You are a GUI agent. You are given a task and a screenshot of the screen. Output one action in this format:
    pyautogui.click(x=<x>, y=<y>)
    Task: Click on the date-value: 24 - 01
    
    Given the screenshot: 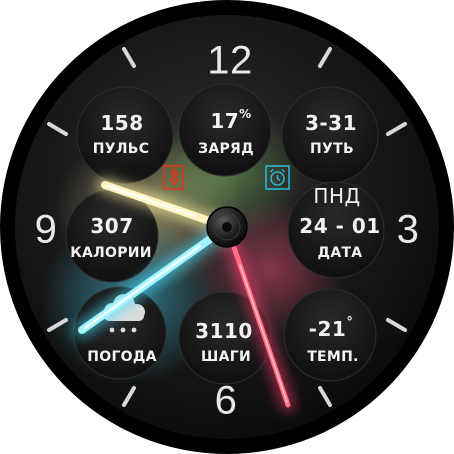 What is the action you would take?
    pyautogui.click(x=339, y=226)
    